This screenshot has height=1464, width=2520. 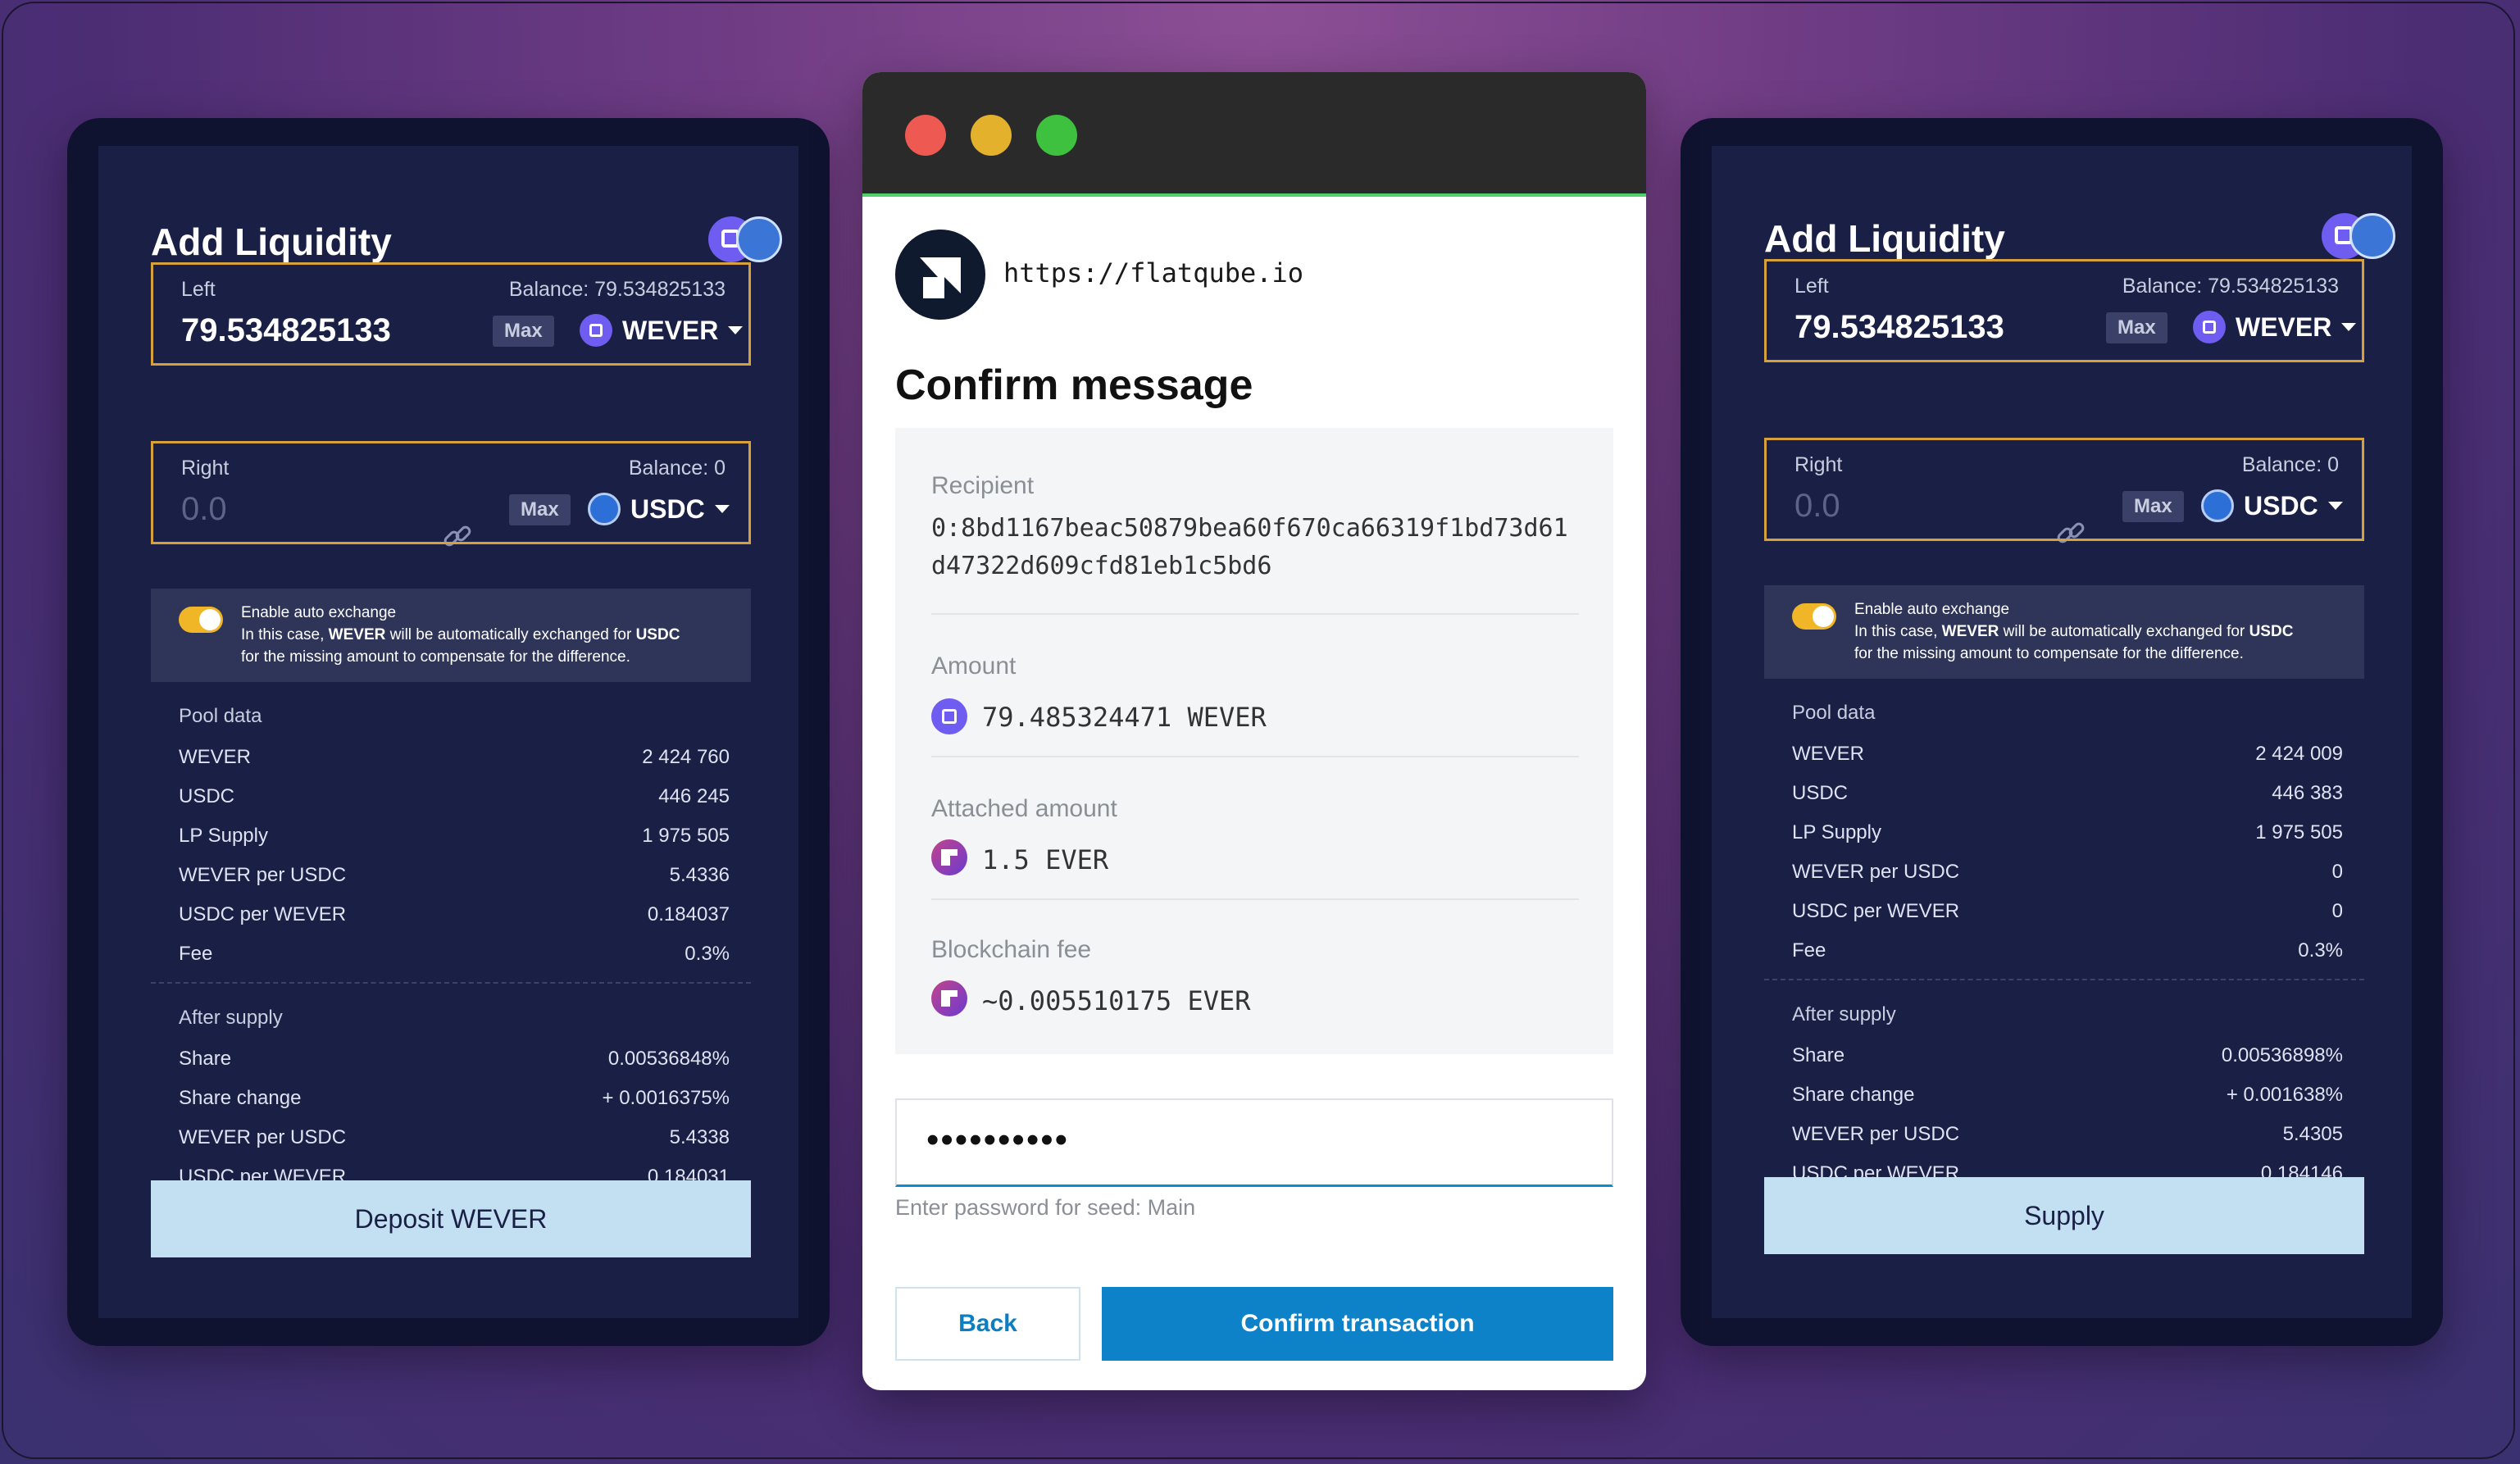 I want to click on amount-label: Amount, so click(x=974, y=666).